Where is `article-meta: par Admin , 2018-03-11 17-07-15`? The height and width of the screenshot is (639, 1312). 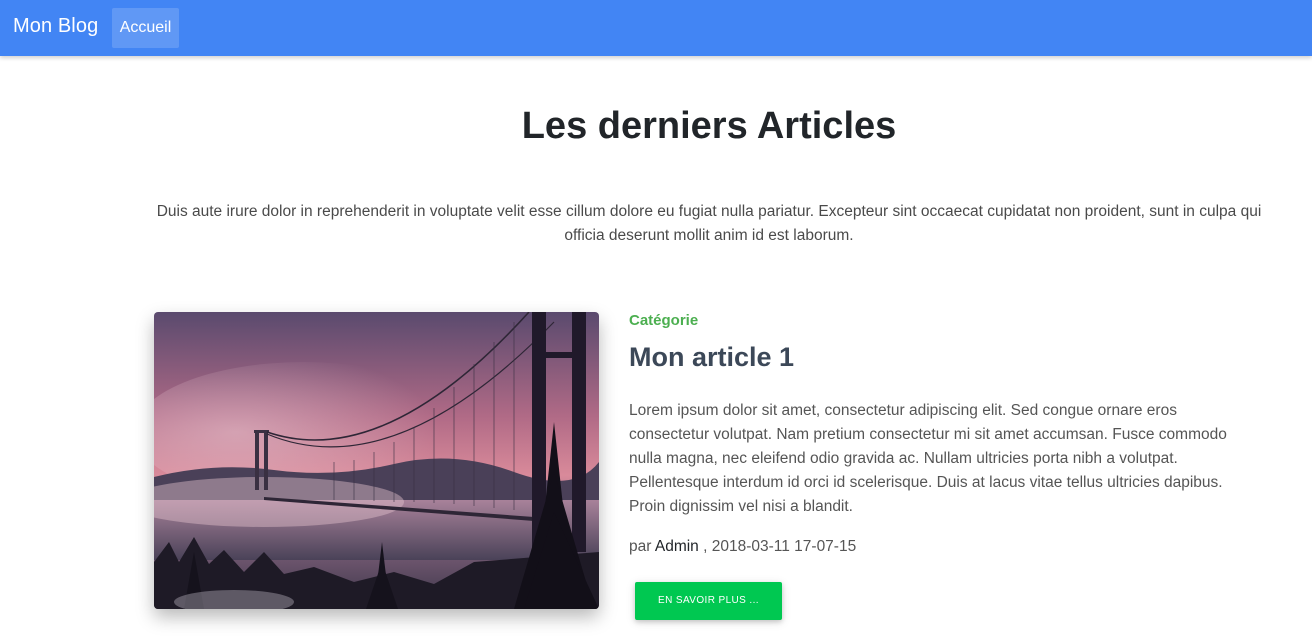
article-meta: par Admin , 2018-03-11 17-07-15 is located at coordinates (742, 547).